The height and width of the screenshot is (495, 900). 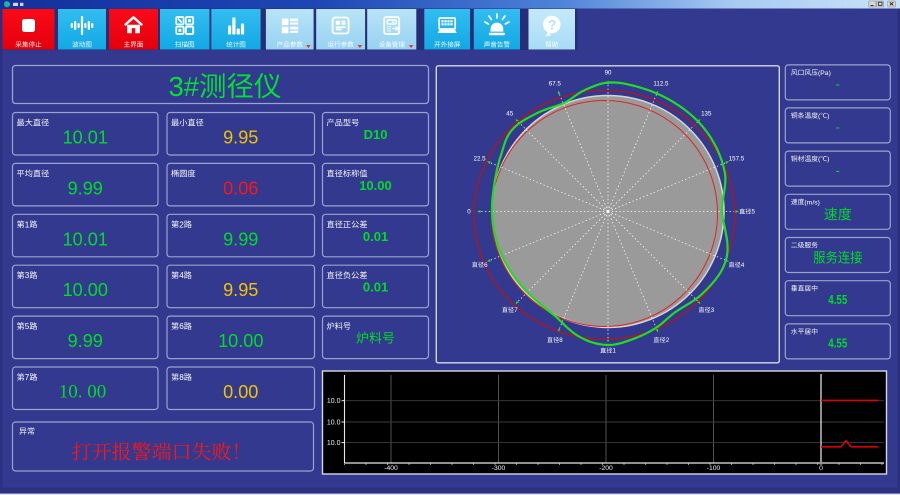 What do you see at coordinates (606, 468) in the screenshot?
I see `svg-text: -200` at bounding box center [606, 468].